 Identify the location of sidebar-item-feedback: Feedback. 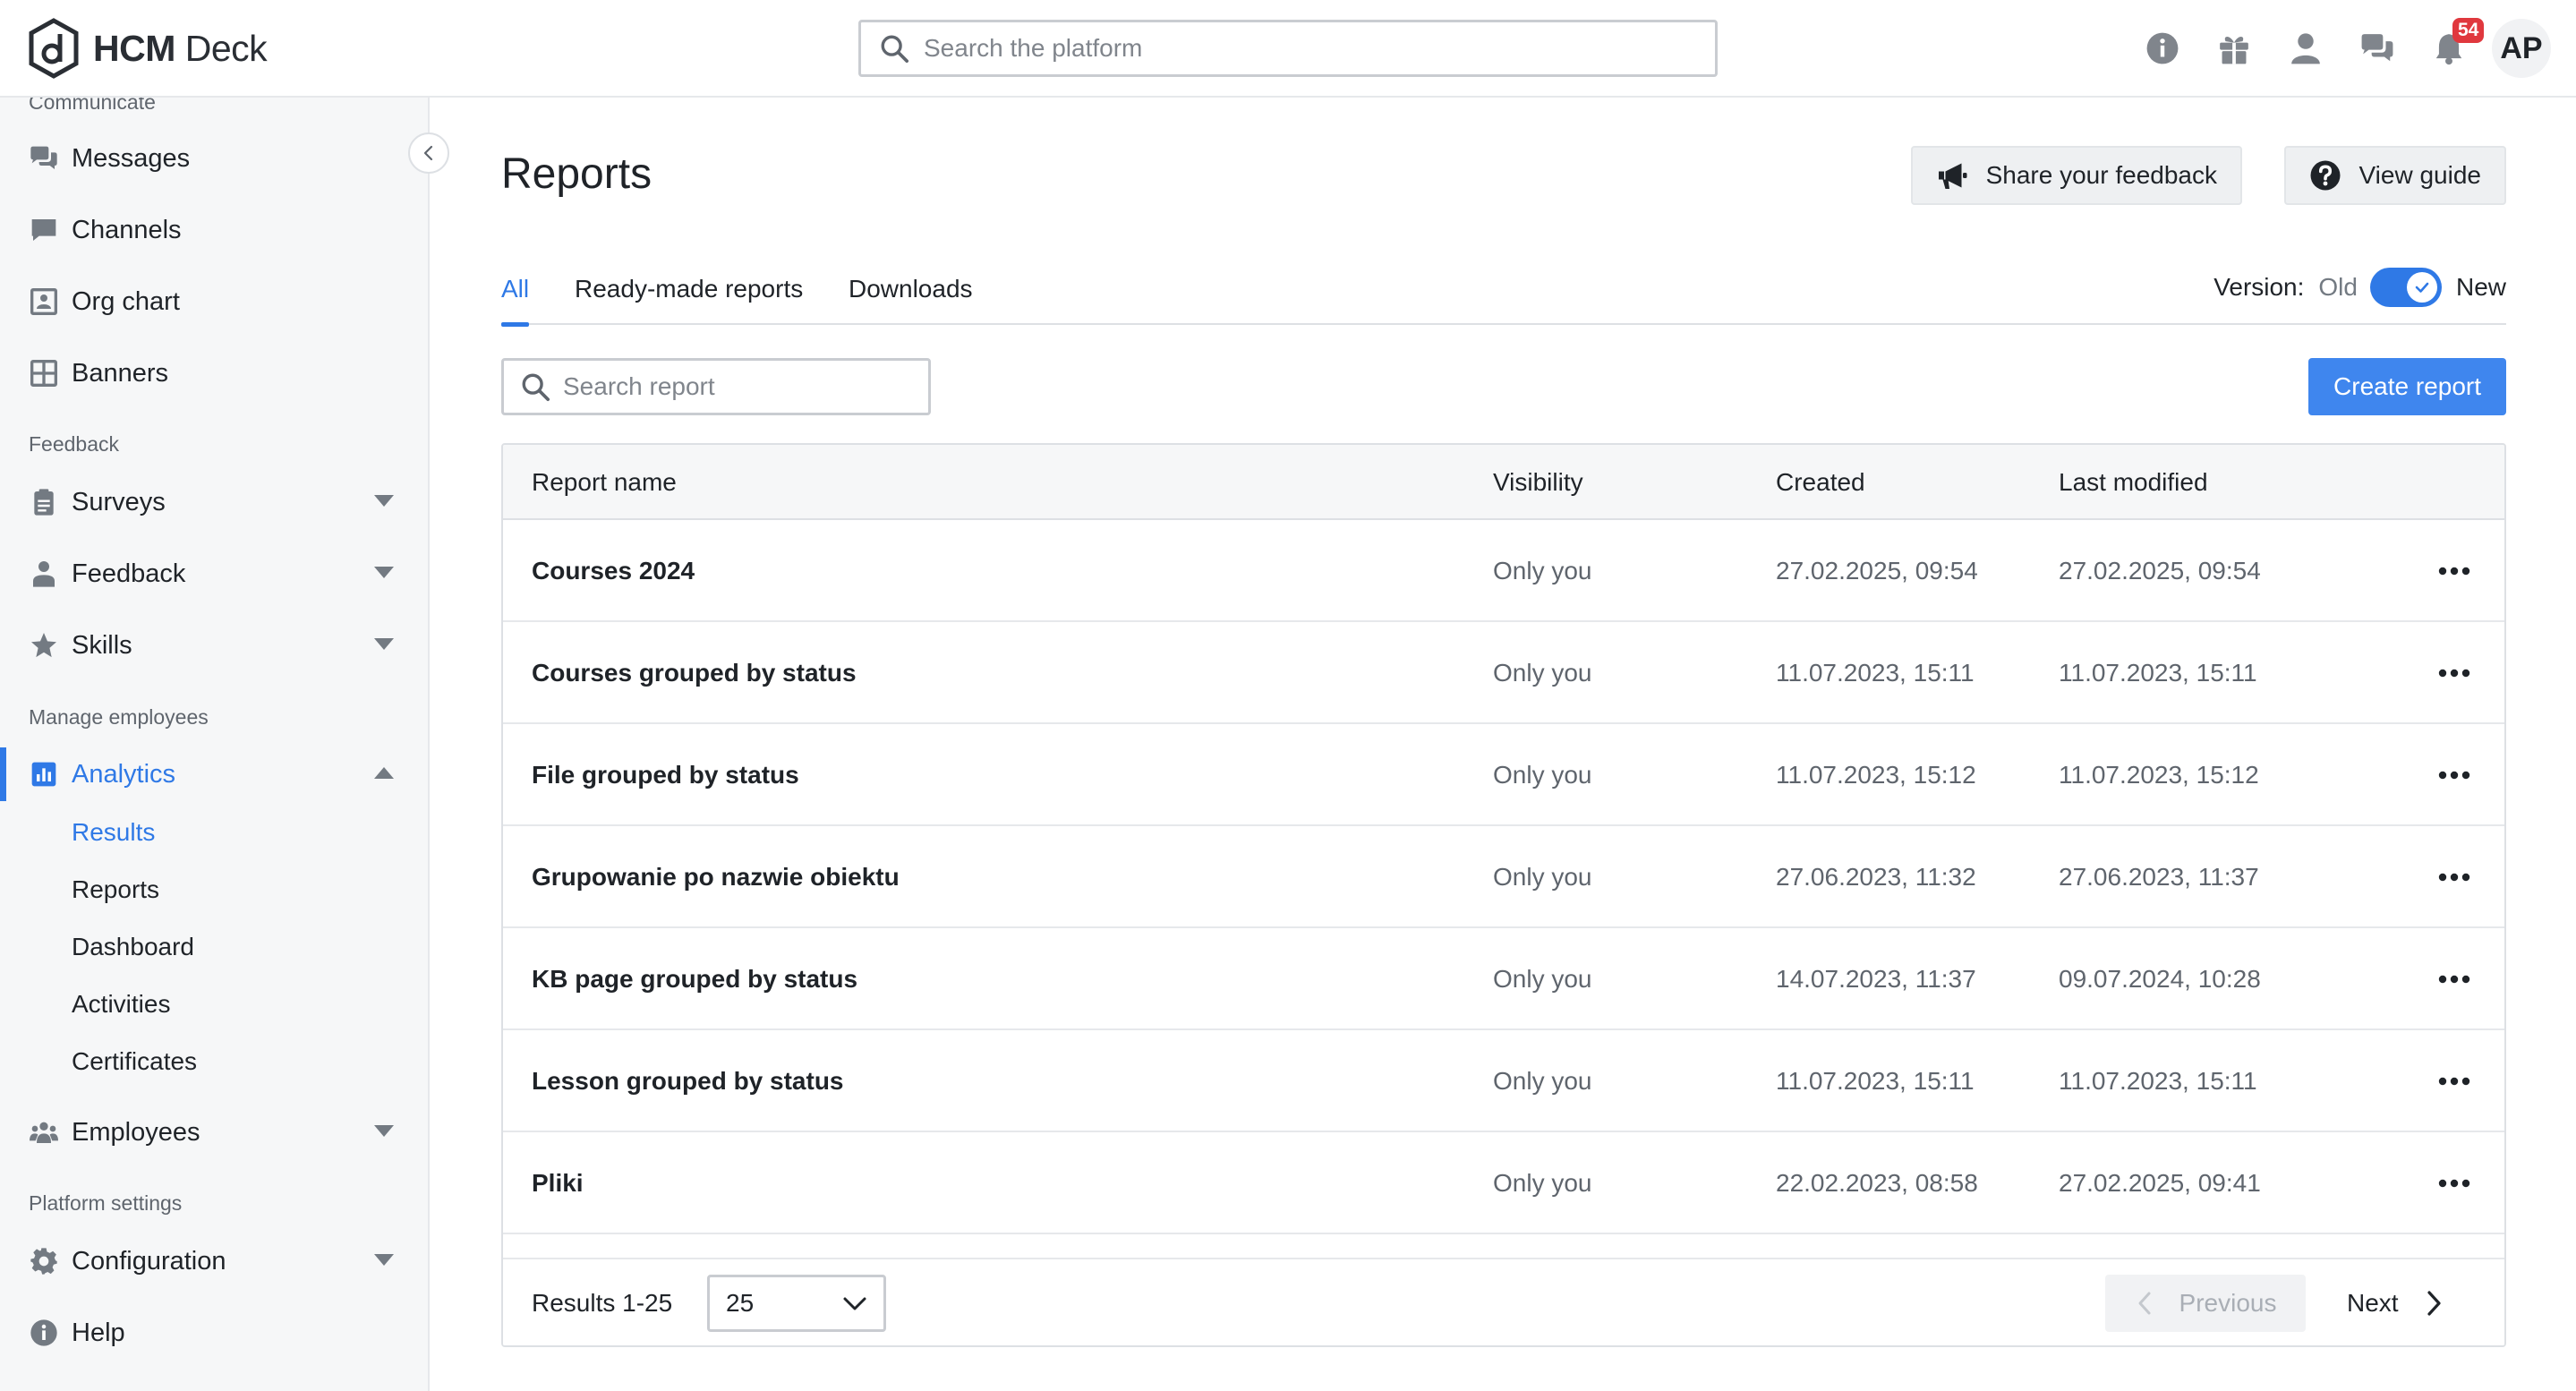
(210, 574).